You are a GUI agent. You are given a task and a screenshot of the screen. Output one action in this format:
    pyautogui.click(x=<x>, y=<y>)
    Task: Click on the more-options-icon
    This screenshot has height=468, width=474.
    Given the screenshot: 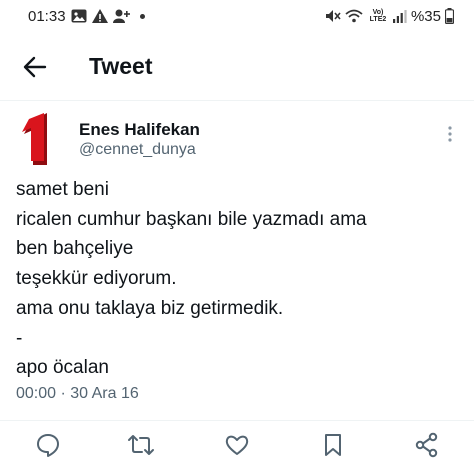 What is the action you would take?
    pyautogui.click(x=450, y=134)
    